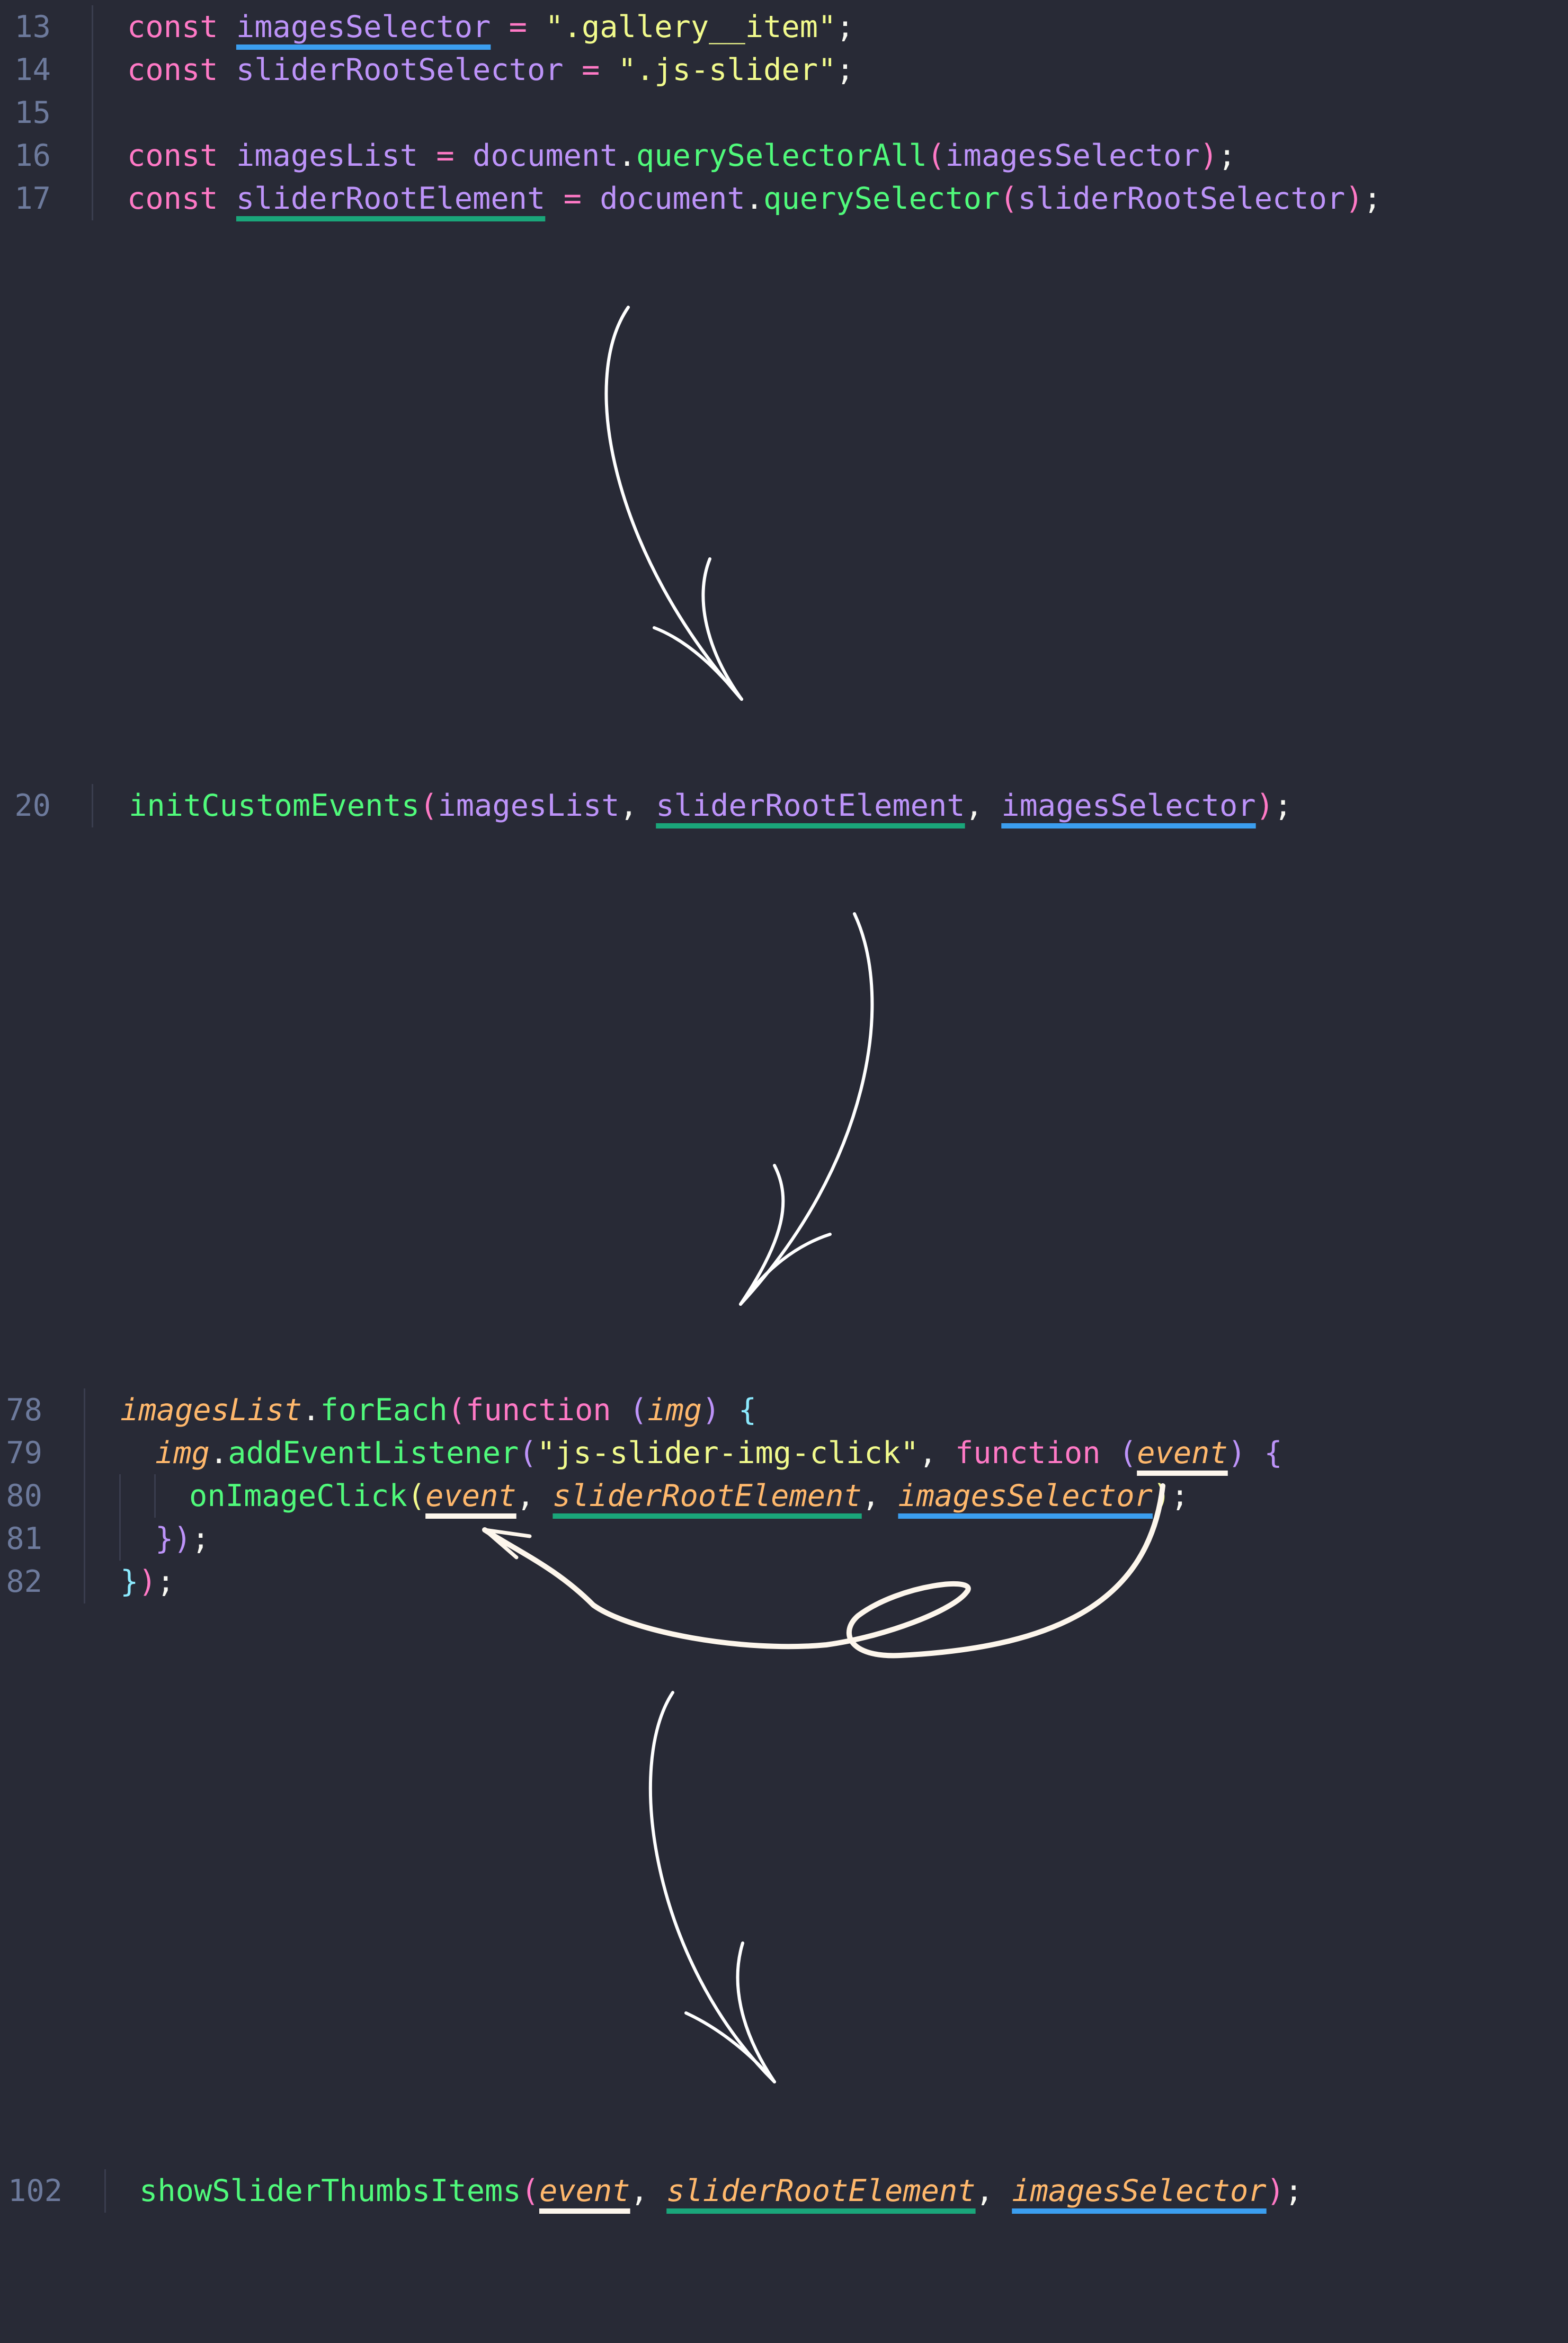 This screenshot has width=1568, height=2343. I want to click on arrow-down-3-icon, so click(712, 1887).